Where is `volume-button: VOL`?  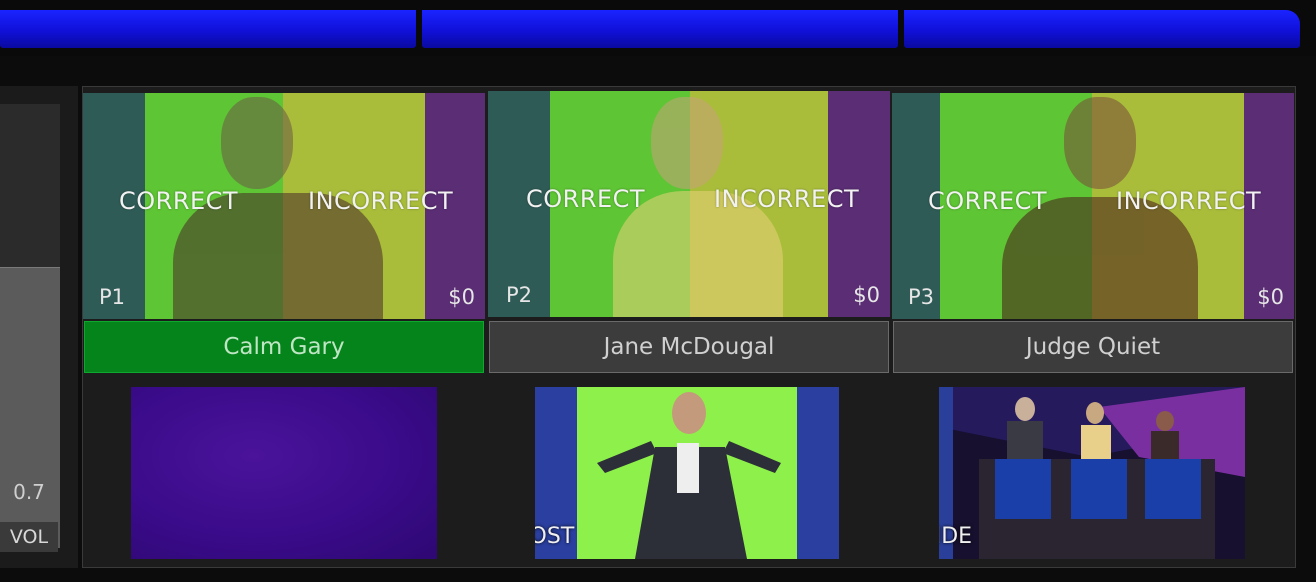
volume-button: VOL is located at coordinates (29, 537).